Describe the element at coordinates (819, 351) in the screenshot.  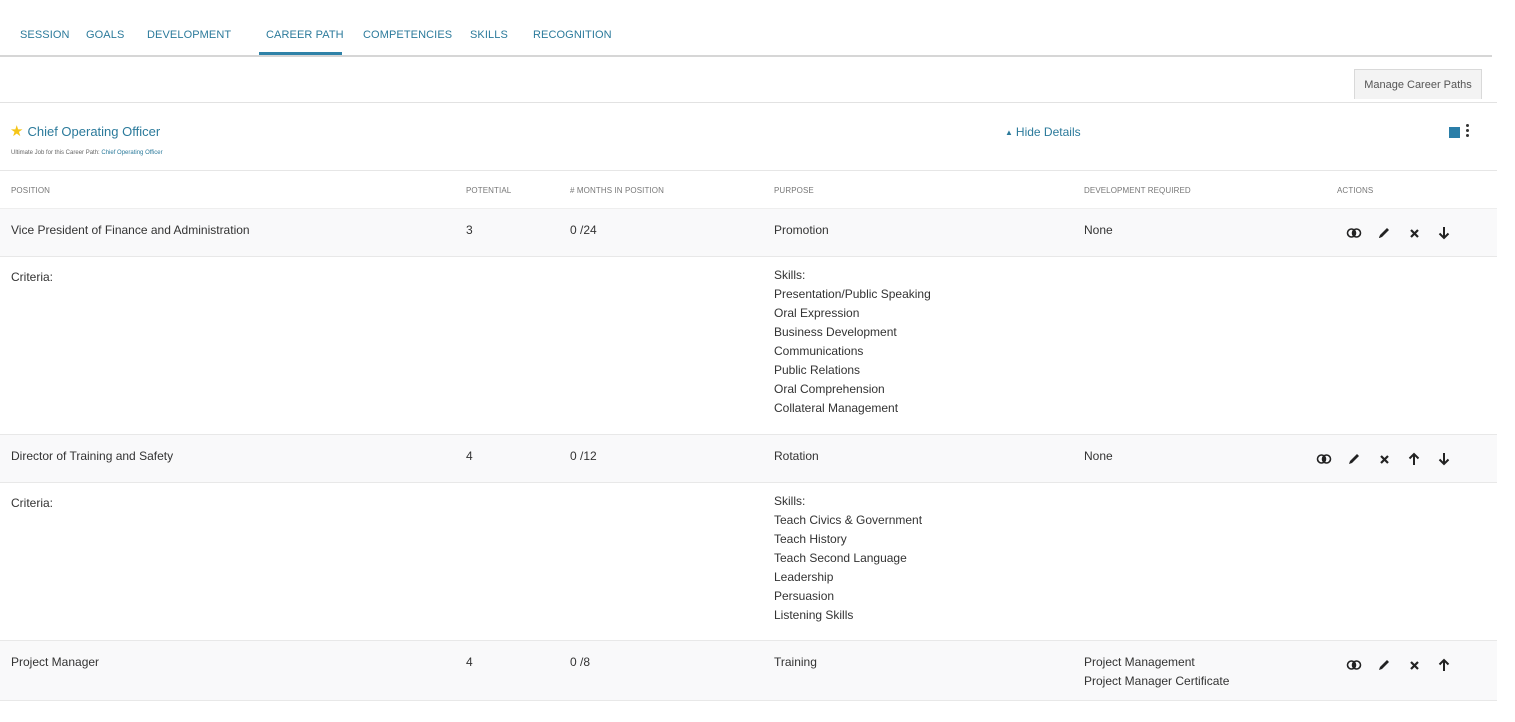
I see `skill-item: Communications` at that location.